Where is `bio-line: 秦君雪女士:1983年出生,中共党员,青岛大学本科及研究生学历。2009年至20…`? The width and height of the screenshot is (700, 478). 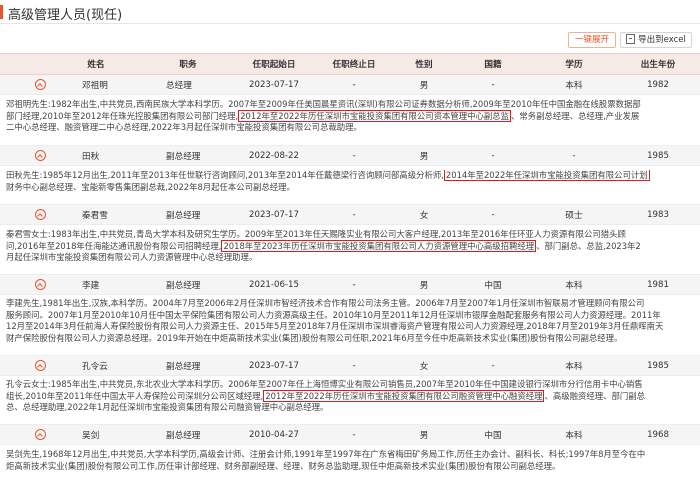
bio-line: 秦君雪女士:1983年出生,中共党员,青岛大学本科及研究生学历。2009年至20… is located at coordinates (350, 235).